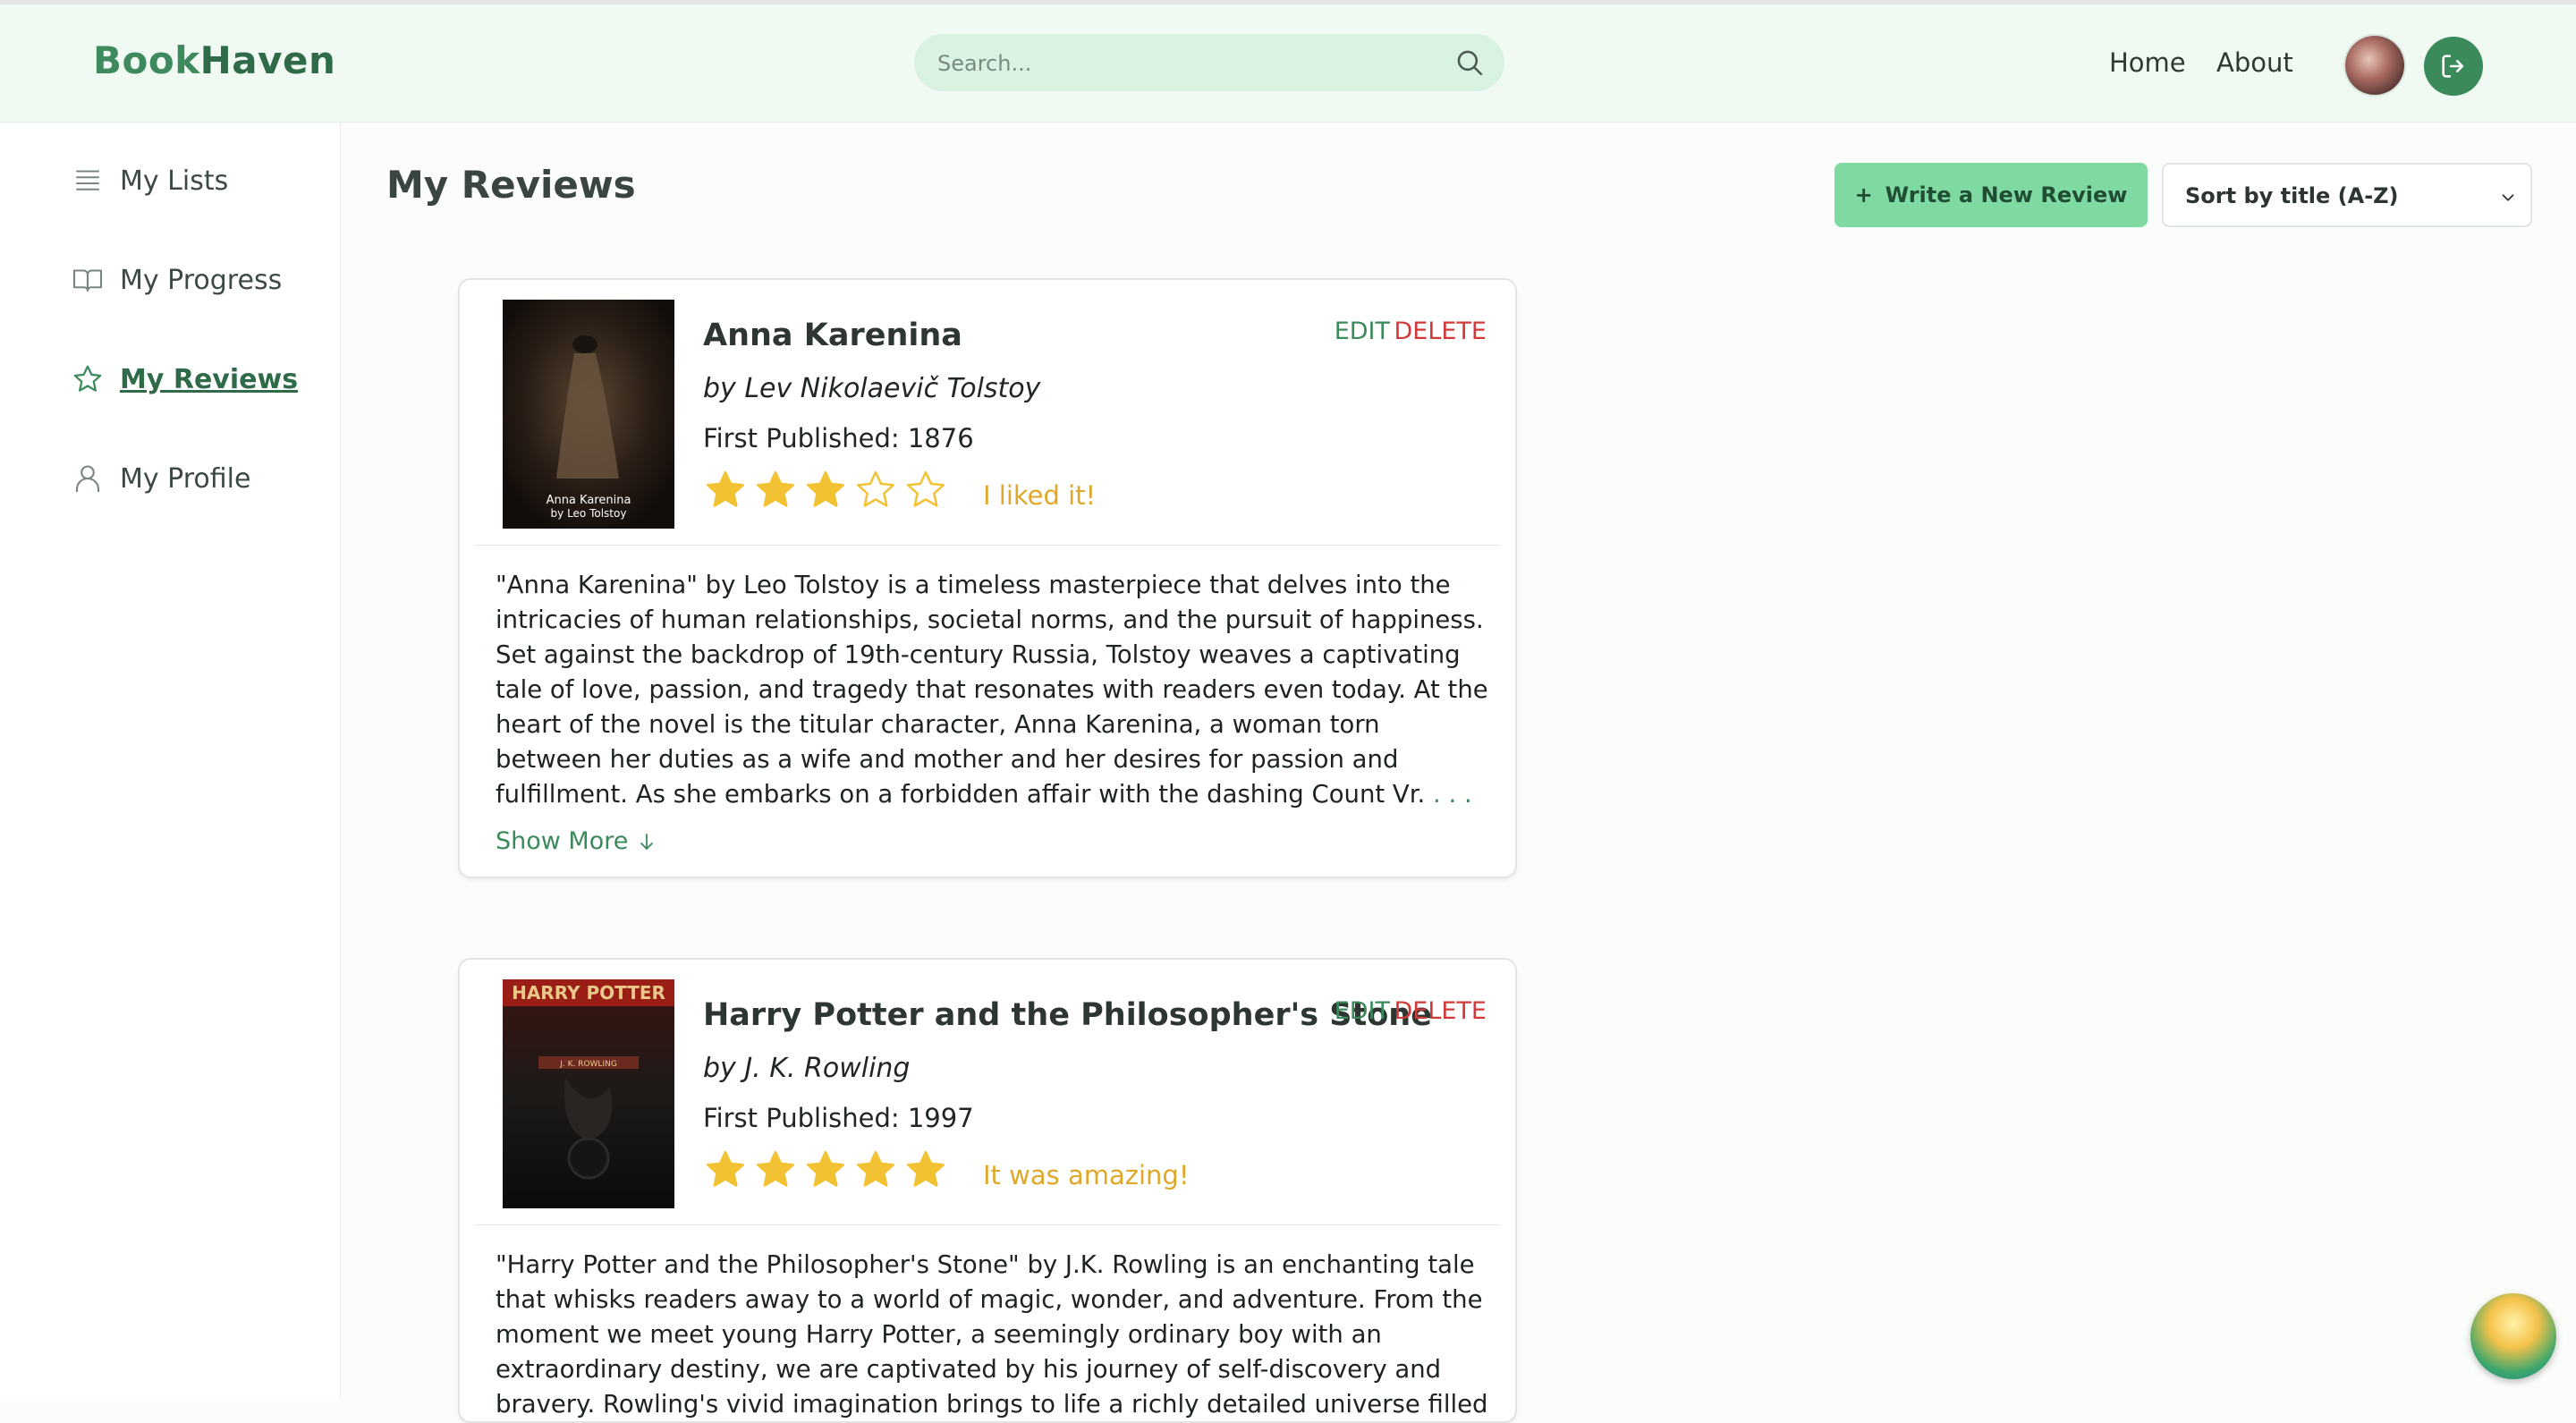  What do you see at coordinates (2254, 62) in the screenshot?
I see `nav-about-link: About` at bounding box center [2254, 62].